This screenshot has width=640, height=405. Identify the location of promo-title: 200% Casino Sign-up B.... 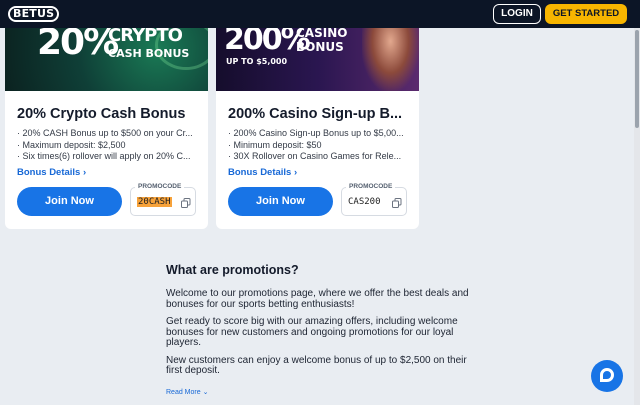
(315, 114).